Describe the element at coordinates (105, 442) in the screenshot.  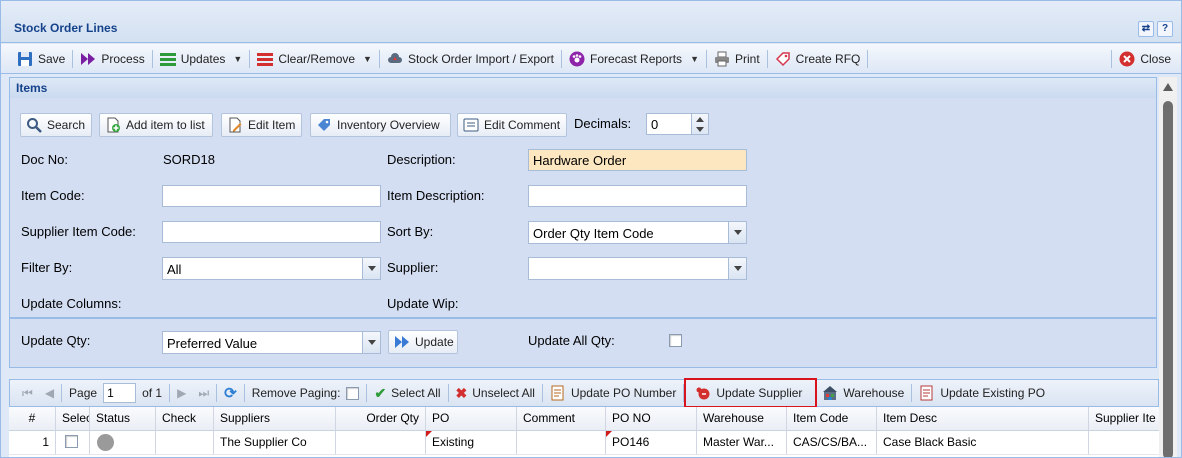
I see `status-dot-icon` at that location.